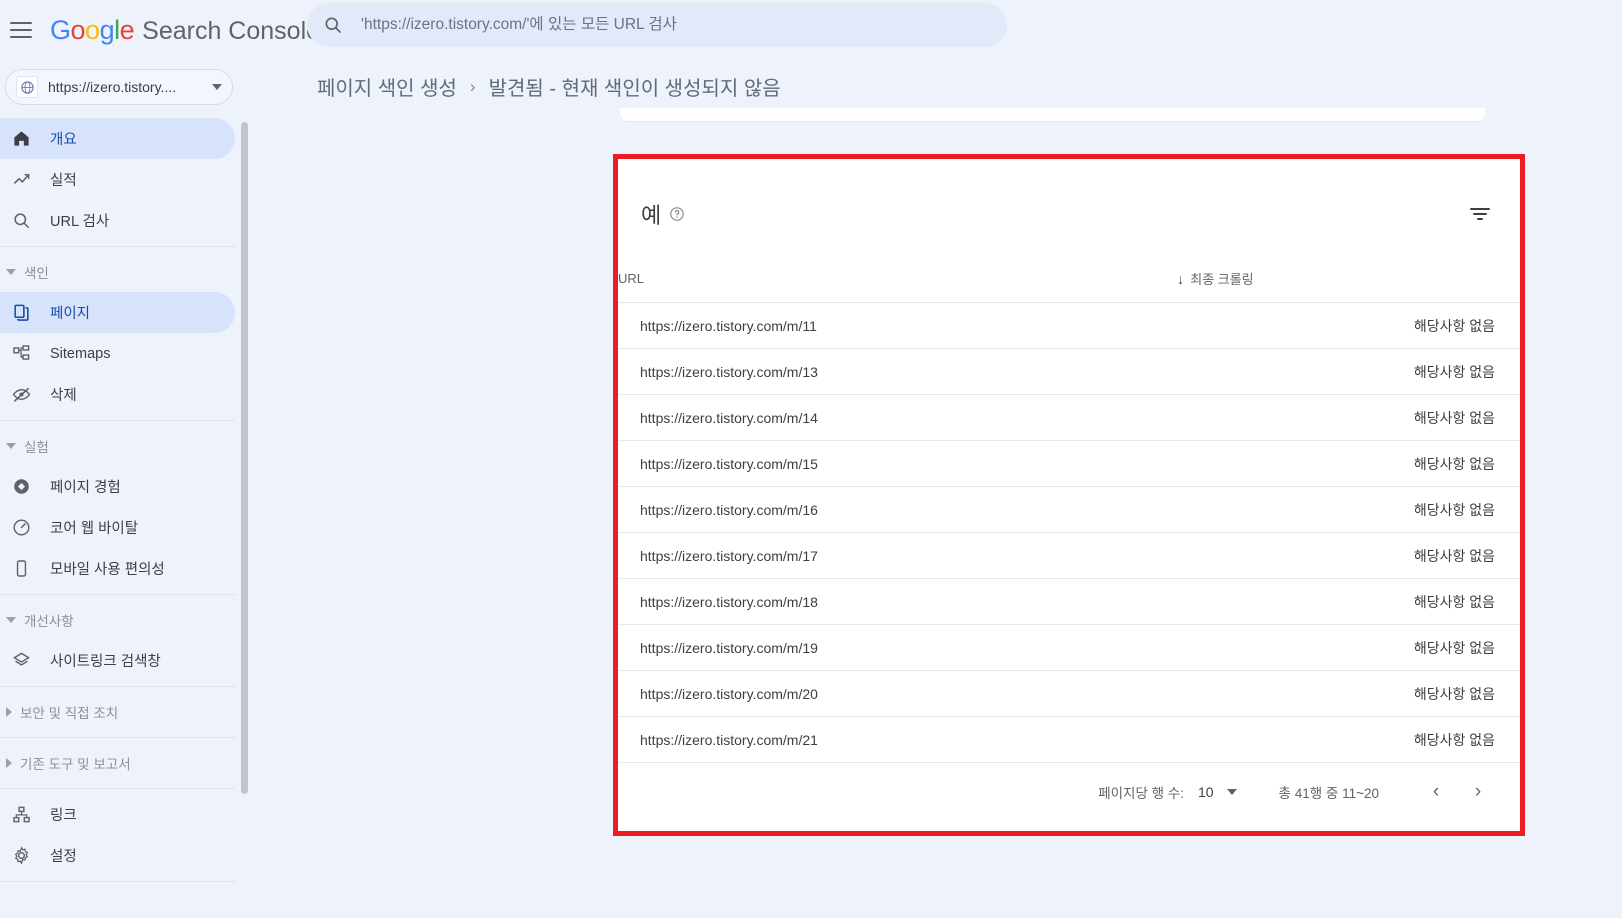 The height and width of the screenshot is (918, 1622). Describe the element at coordinates (898, 647) in the screenshot. I see `cell-url: https://izero.tistory.com/m/19` at that location.